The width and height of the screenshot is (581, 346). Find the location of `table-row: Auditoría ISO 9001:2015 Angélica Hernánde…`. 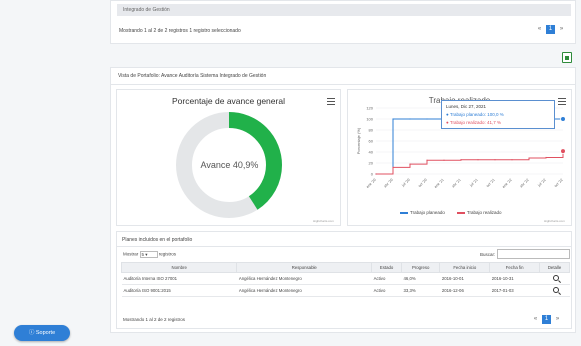

table-row: Auditoría ISO 9001:2015 Angélica Hernánde… is located at coordinates (345, 290).